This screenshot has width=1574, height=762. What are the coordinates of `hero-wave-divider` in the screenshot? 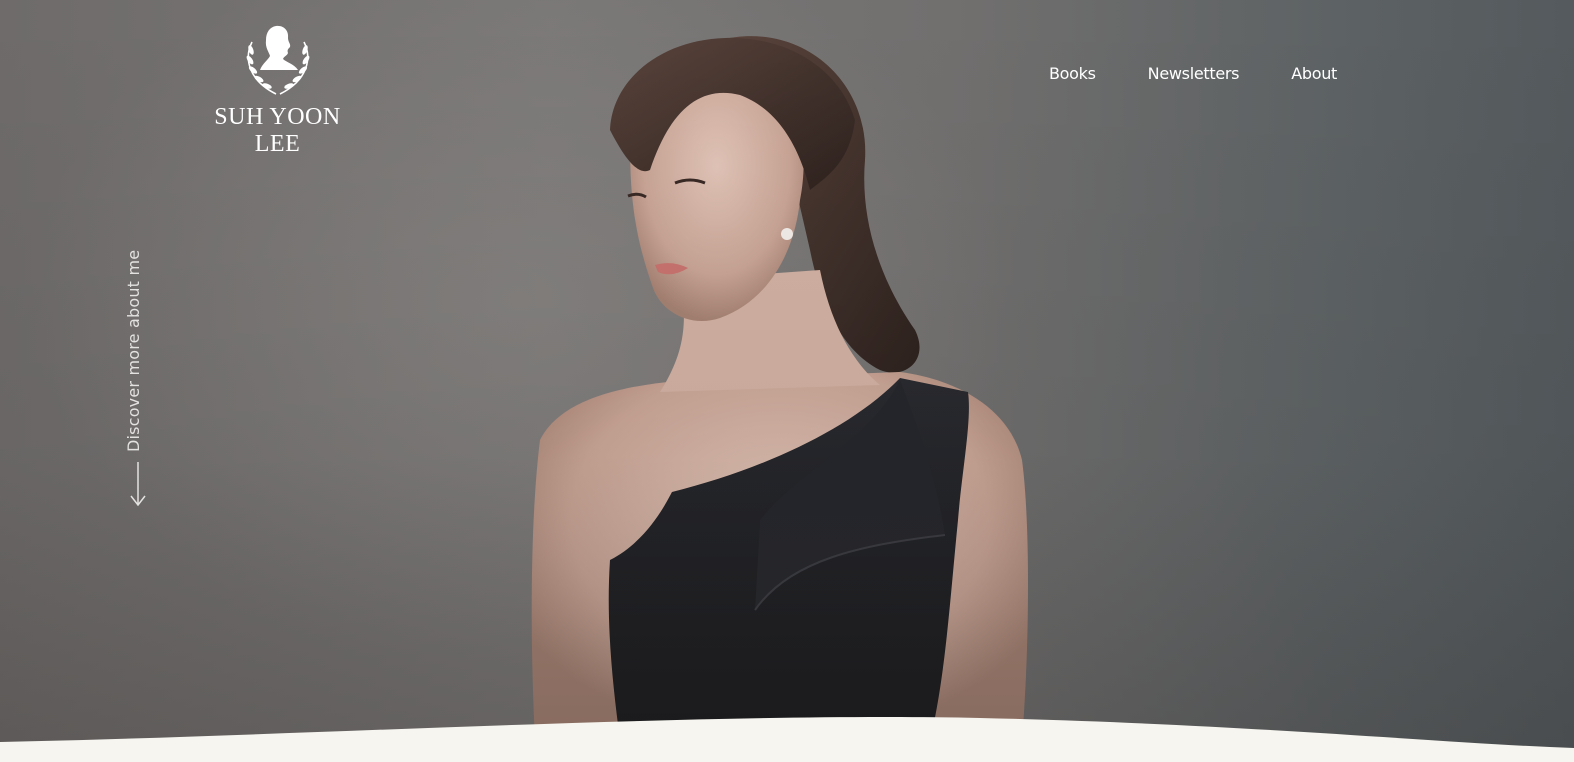 It's located at (787, 739).